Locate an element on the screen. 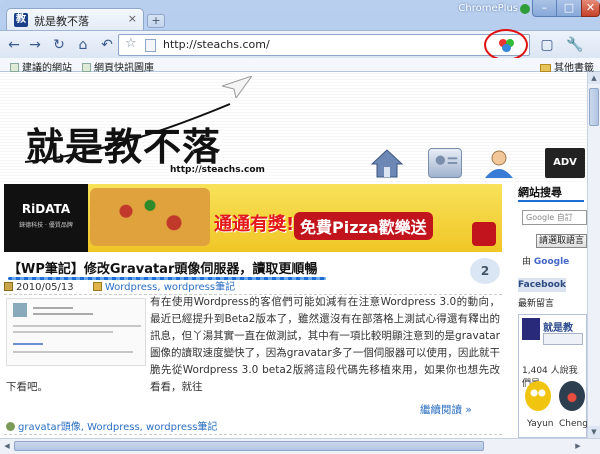  post-categories: Wordpress, wordpress筆記 is located at coordinates (170, 287).